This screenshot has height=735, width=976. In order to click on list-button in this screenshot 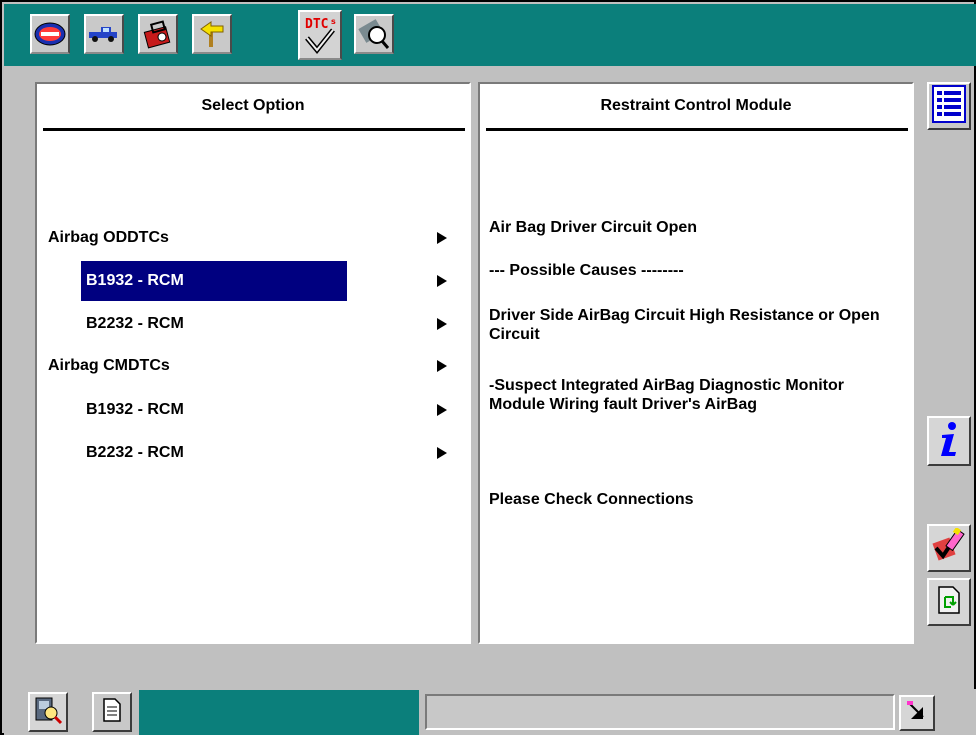, I will do `click(949, 106)`.